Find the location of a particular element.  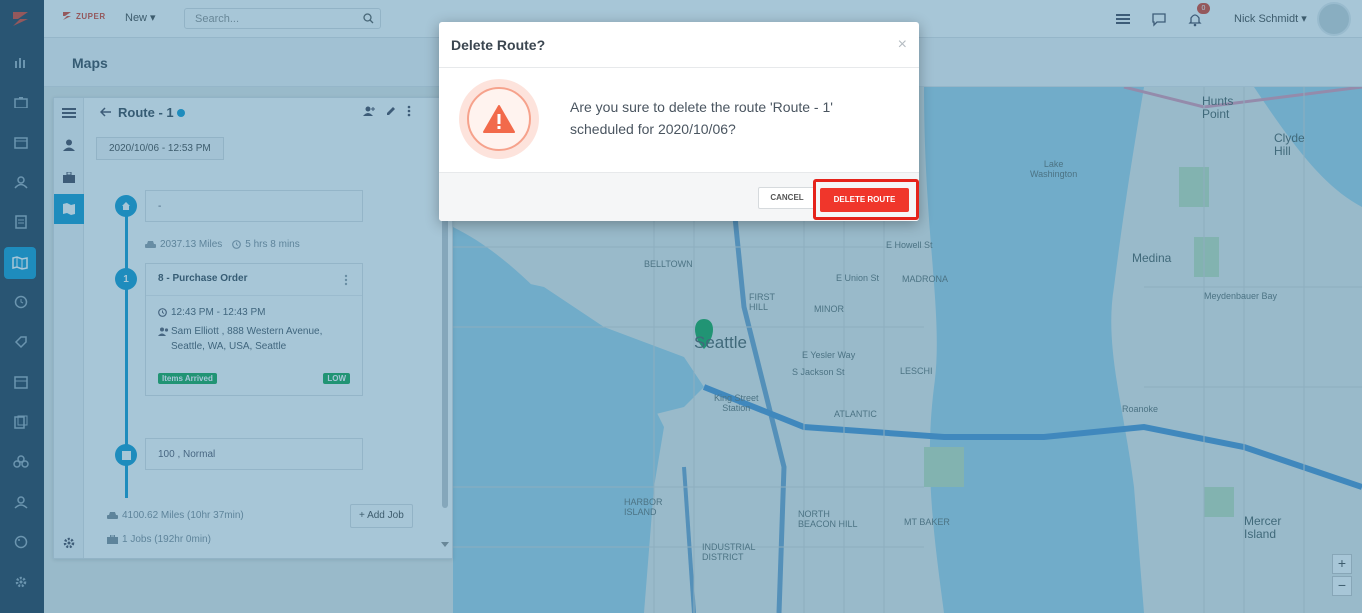

delete-route-highlight: DELETE ROUTE is located at coordinates (866, 199).